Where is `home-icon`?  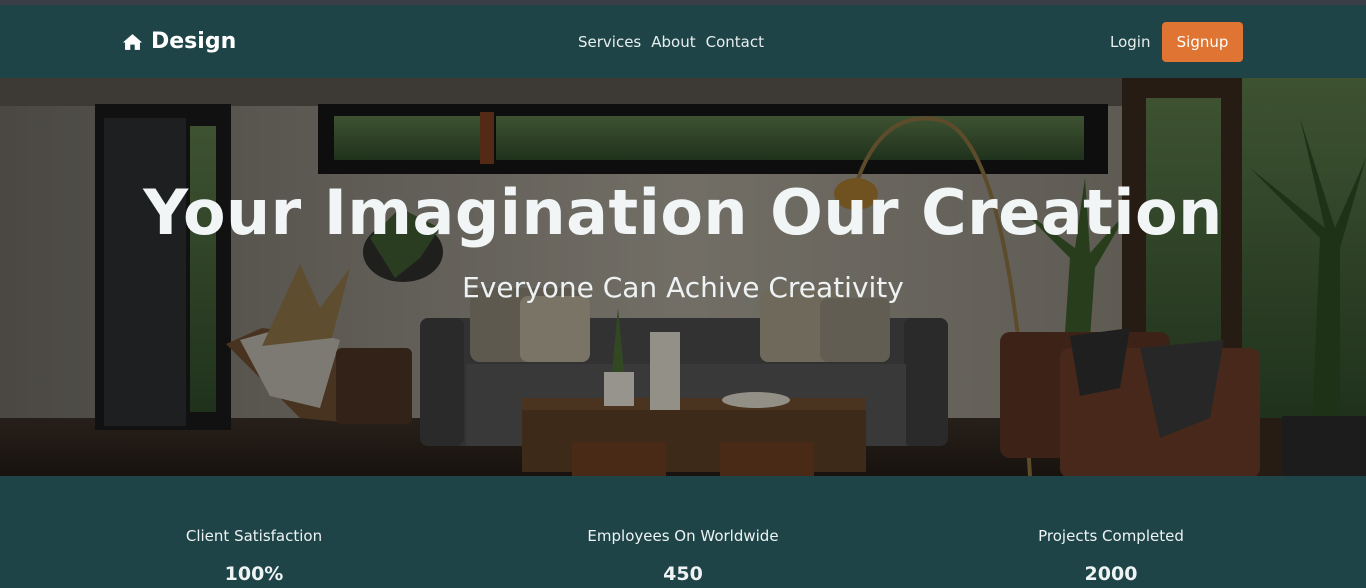 home-icon is located at coordinates (132, 41).